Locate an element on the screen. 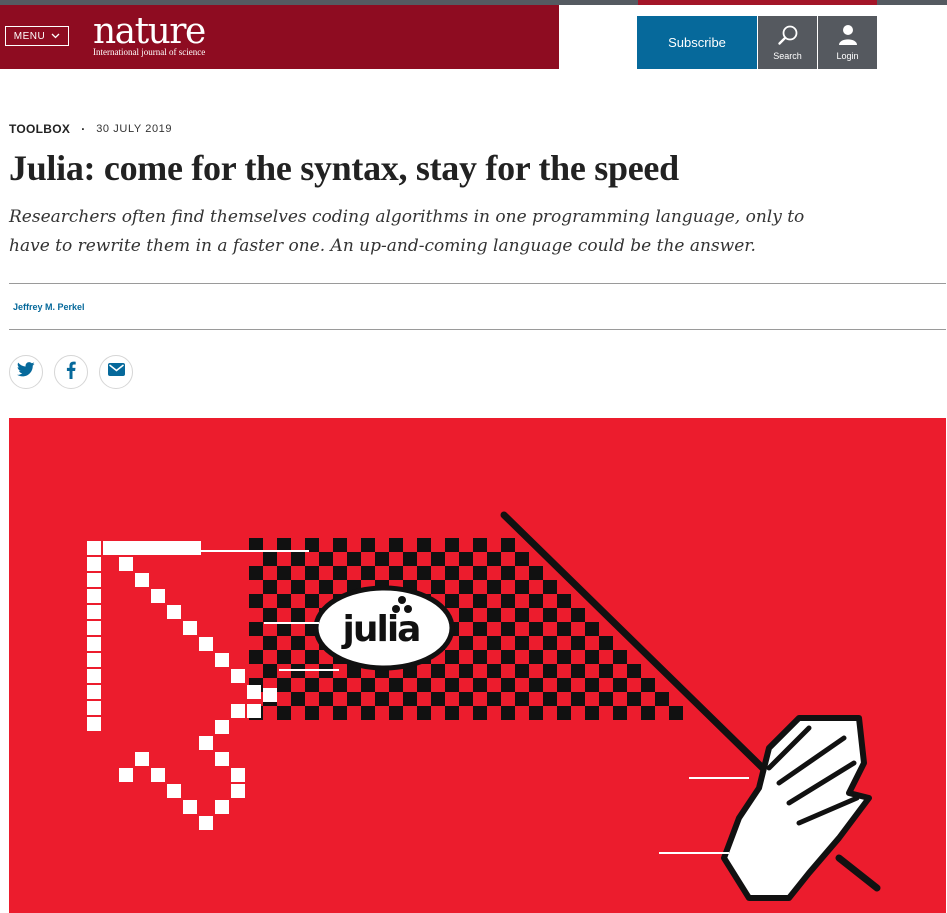  share-facebook-button is located at coordinates (71, 372).